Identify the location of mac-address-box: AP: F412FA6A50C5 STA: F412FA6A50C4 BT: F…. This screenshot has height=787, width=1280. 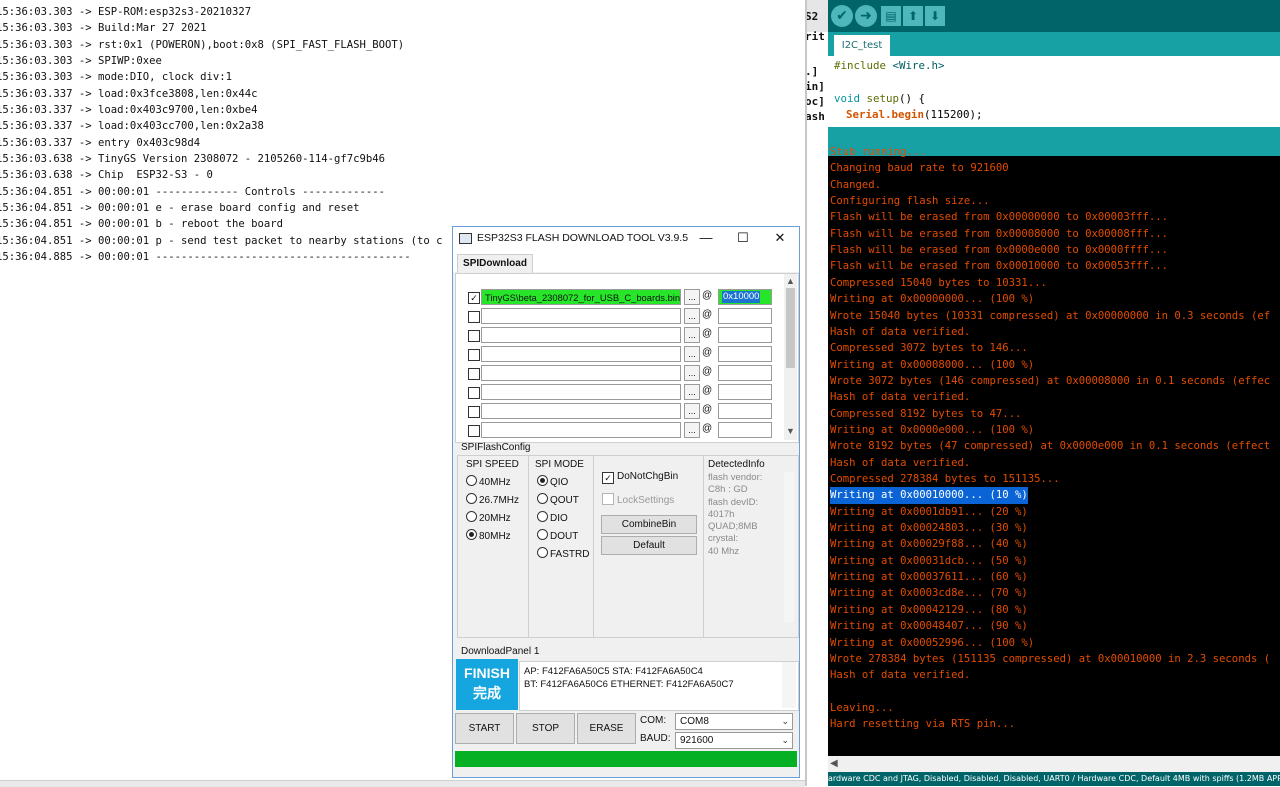
(659, 686).